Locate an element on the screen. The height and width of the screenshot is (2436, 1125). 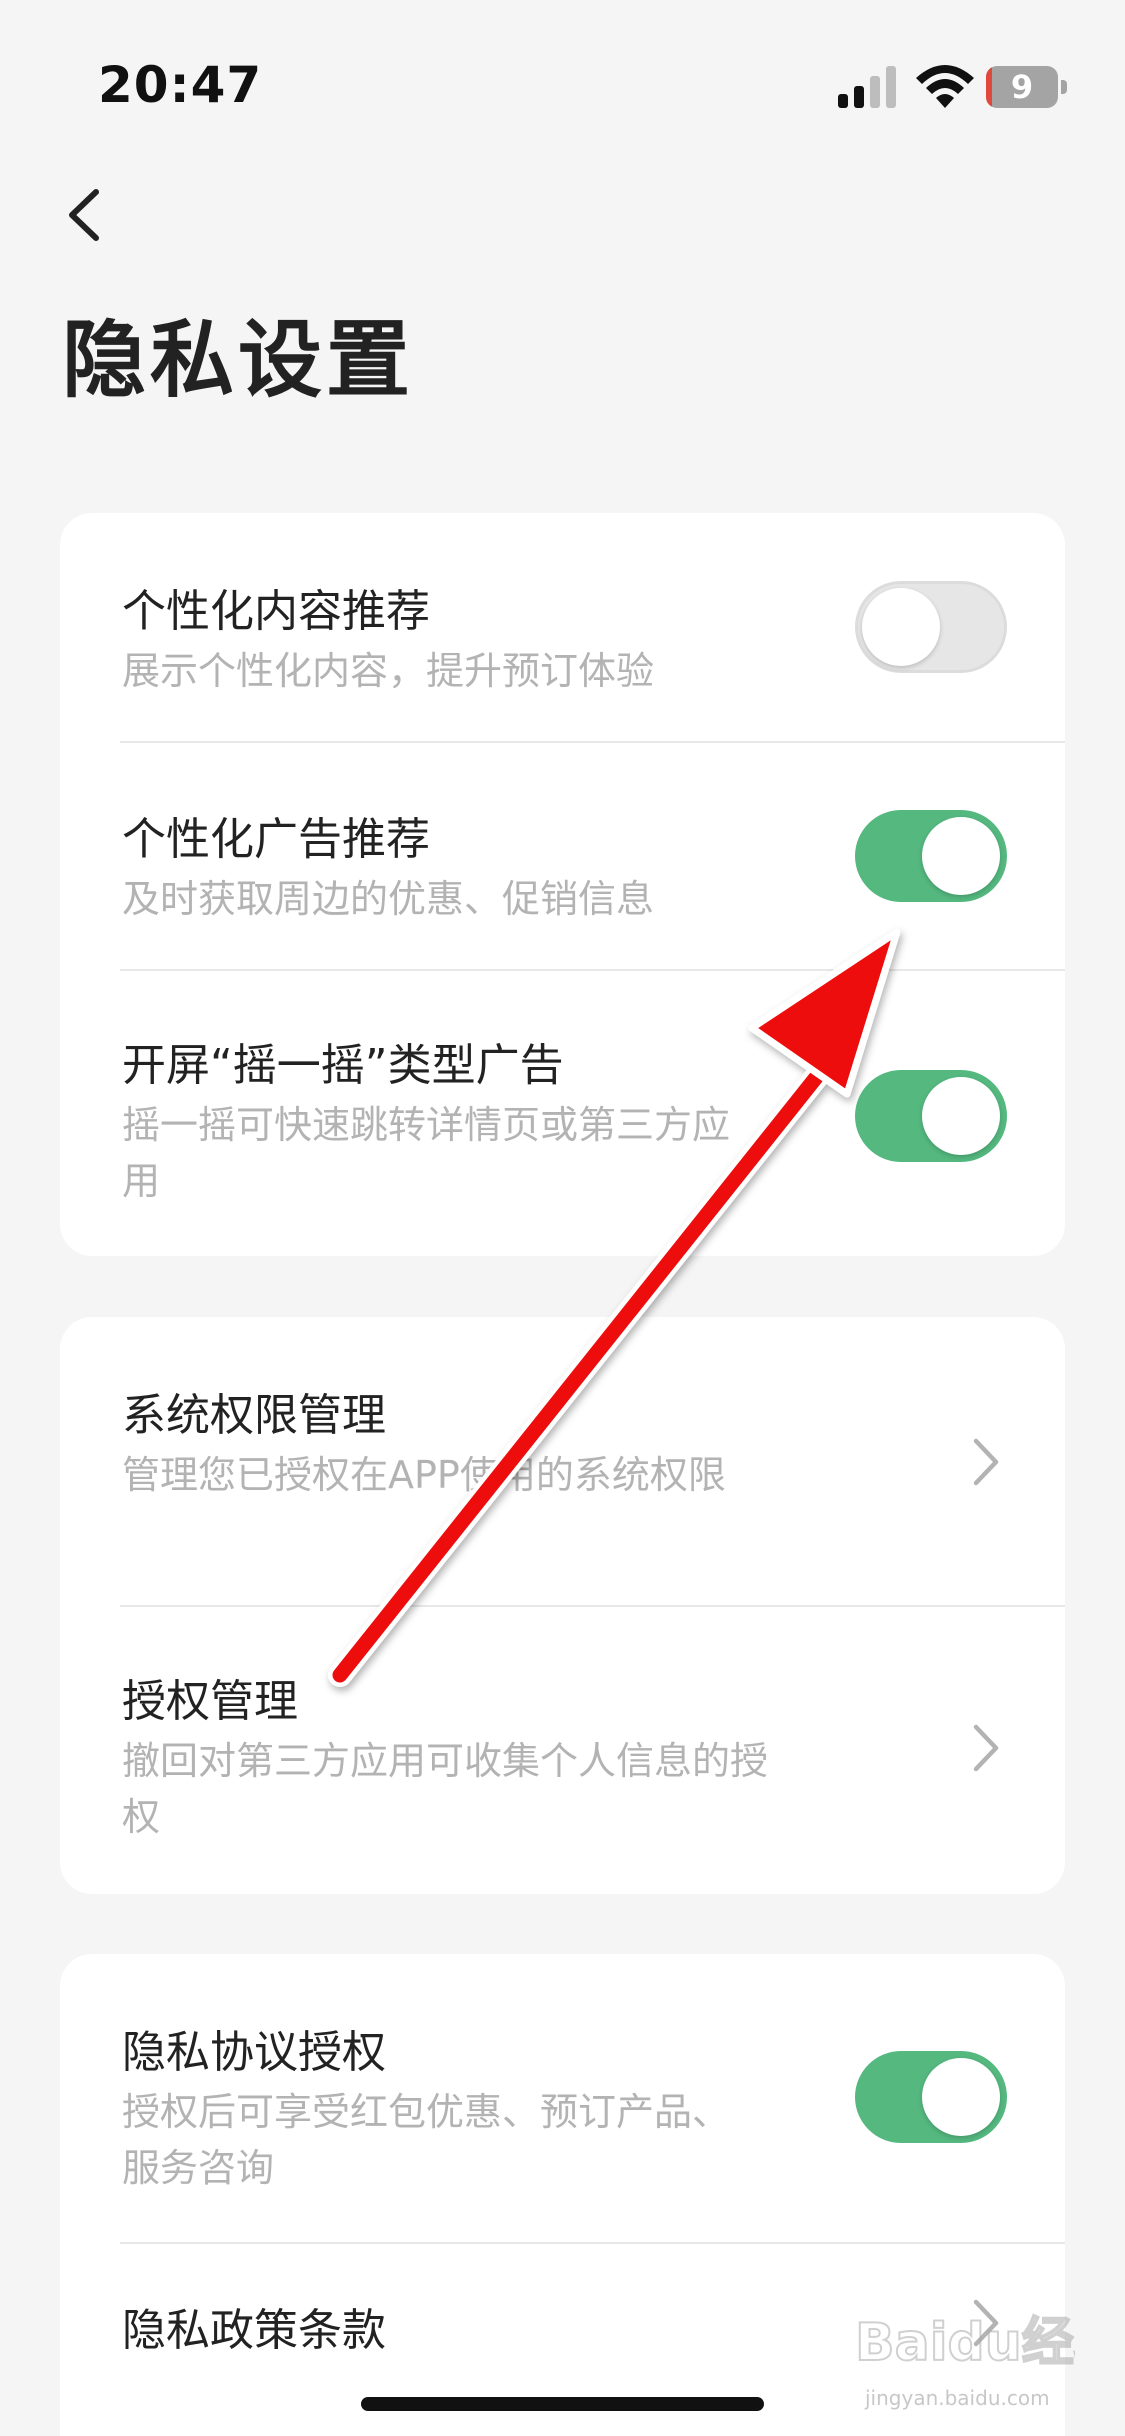
status-bar: 20:47 9 is located at coordinates (562, 75).